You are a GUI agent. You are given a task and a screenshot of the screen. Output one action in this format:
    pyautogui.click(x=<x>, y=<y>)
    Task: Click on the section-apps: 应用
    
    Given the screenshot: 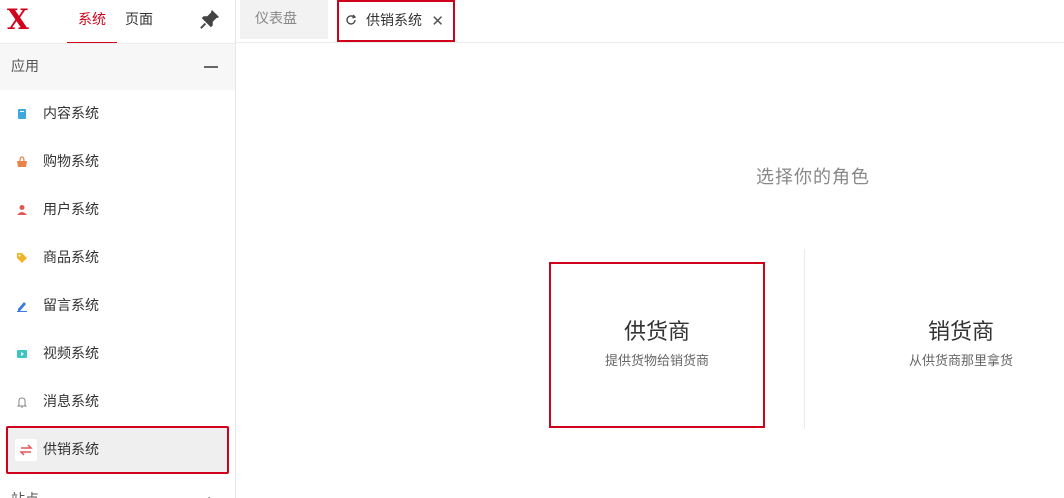 What is the action you would take?
    pyautogui.click(x=117, y=66)
    